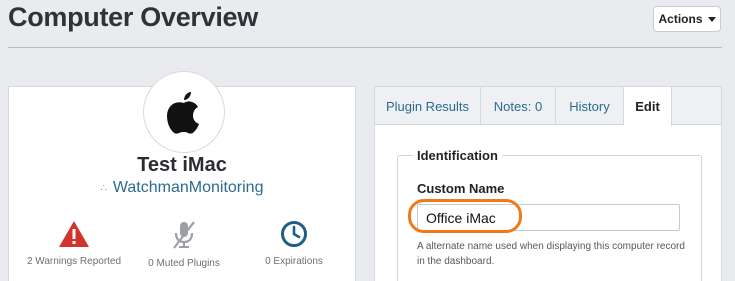 The height and width of the screenshot is (281, 735). I want to click on identification-legend: Identification, so click(457, 155).